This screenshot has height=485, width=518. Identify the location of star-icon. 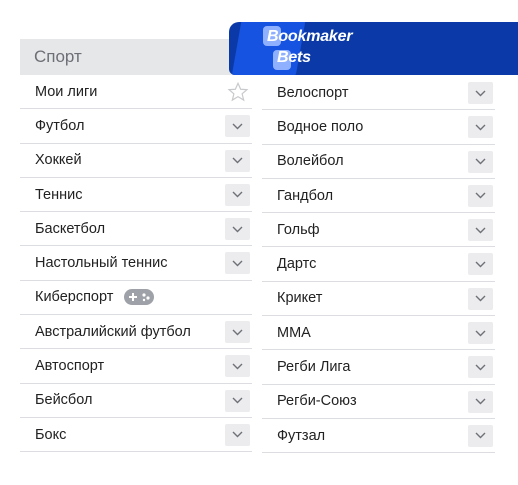
(238, 92).